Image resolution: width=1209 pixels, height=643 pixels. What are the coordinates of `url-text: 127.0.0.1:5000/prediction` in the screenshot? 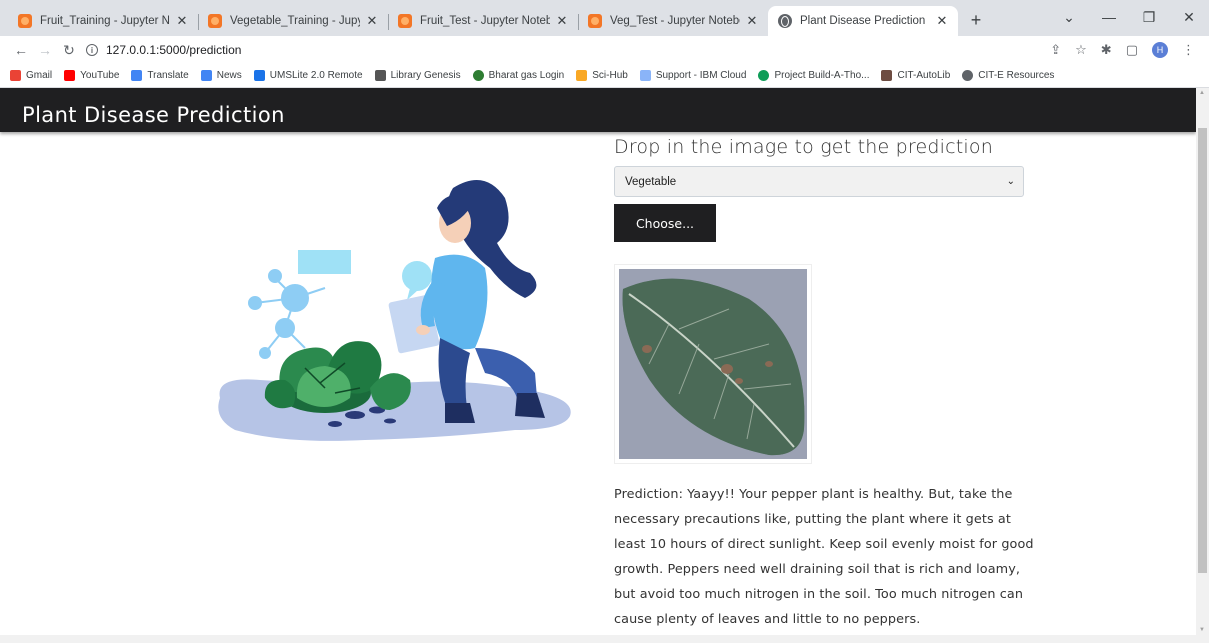 It's located at (173, 50).